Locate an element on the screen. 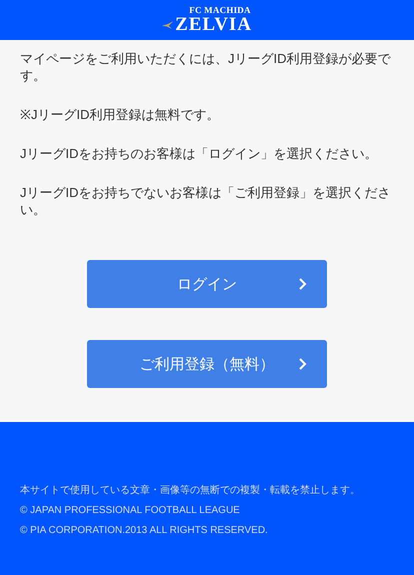 The width and height of the screenshot is (414, 575). logo-wordmark: ZELVIA is located at coordinates (213, 24).